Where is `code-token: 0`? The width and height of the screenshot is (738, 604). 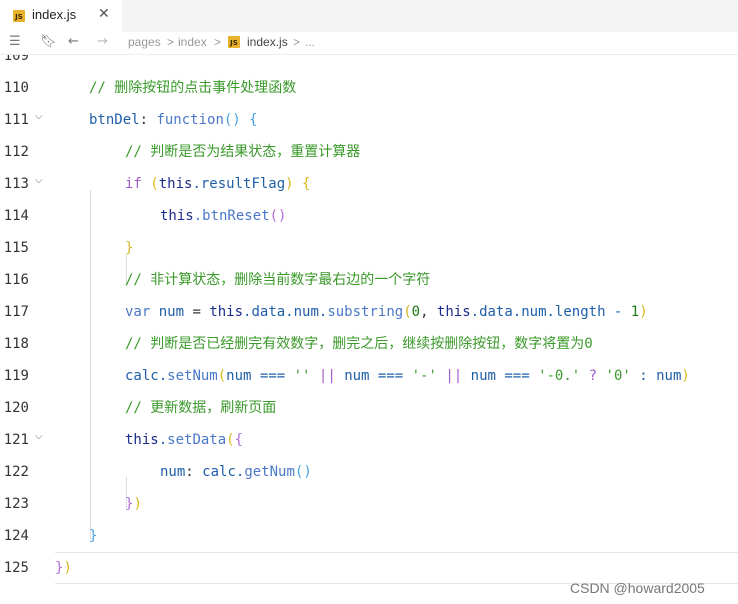
code-token: 0 is located at coordinates (416, 312).